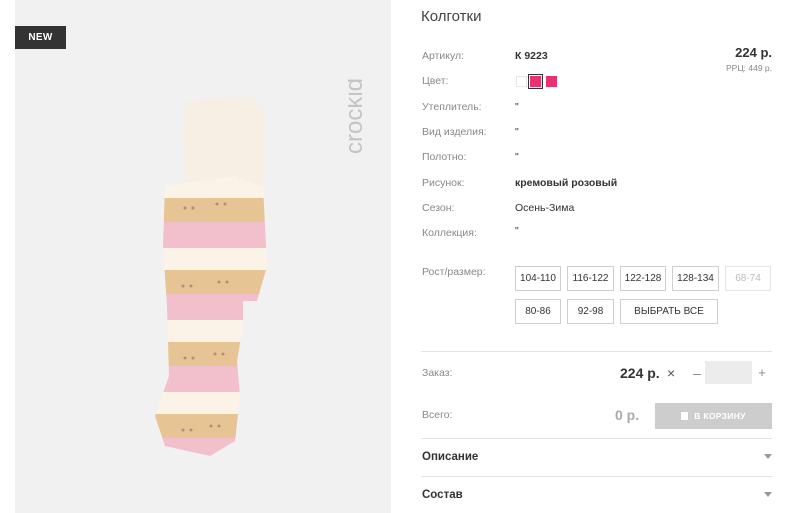 Image resolution: width=800 pixels, height=513 pixels. What do you see at coordinates (671, 373) in the screenshot?
I see `times-icon: ×` at bounding box center [671, 373].